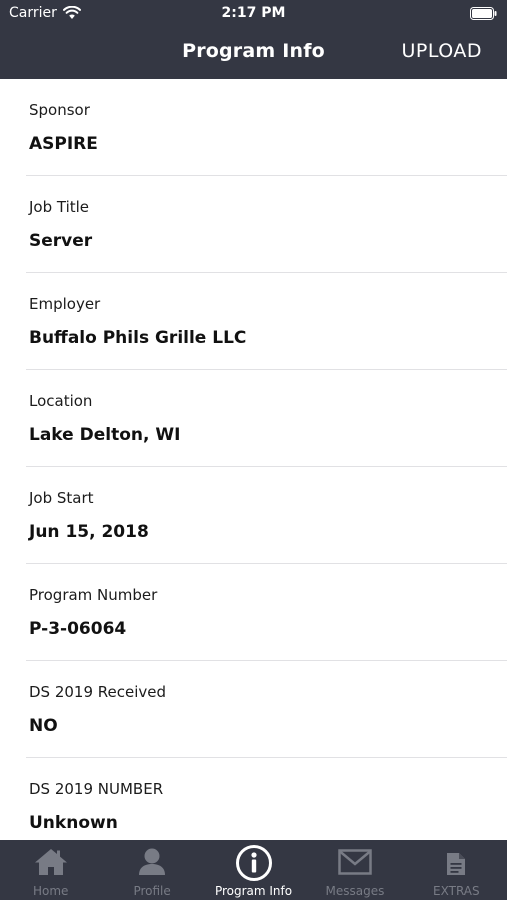 Image resolution: width=507 pixels, height=900 pixels. I want to click on navigation-bar: Program Info UPLOAD, so click(253, 53).